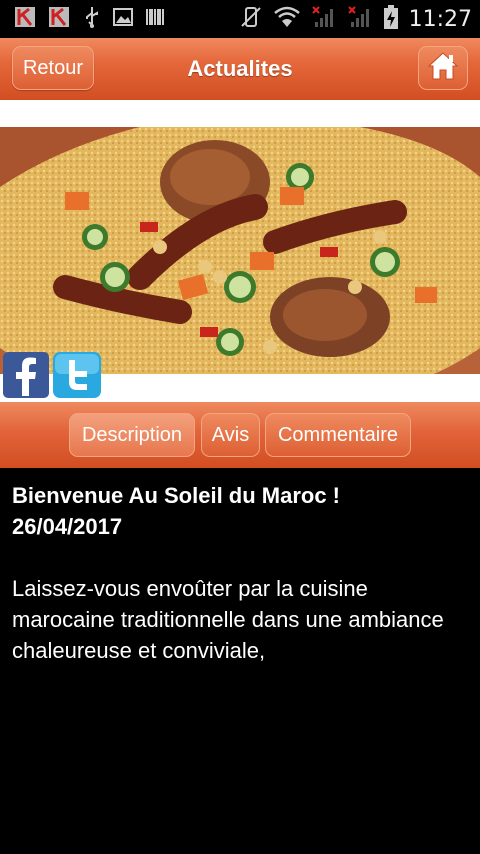 The width and height of the screenshot is (480, 854). I want to click on tab-avis: Avis, so click(230, 435).